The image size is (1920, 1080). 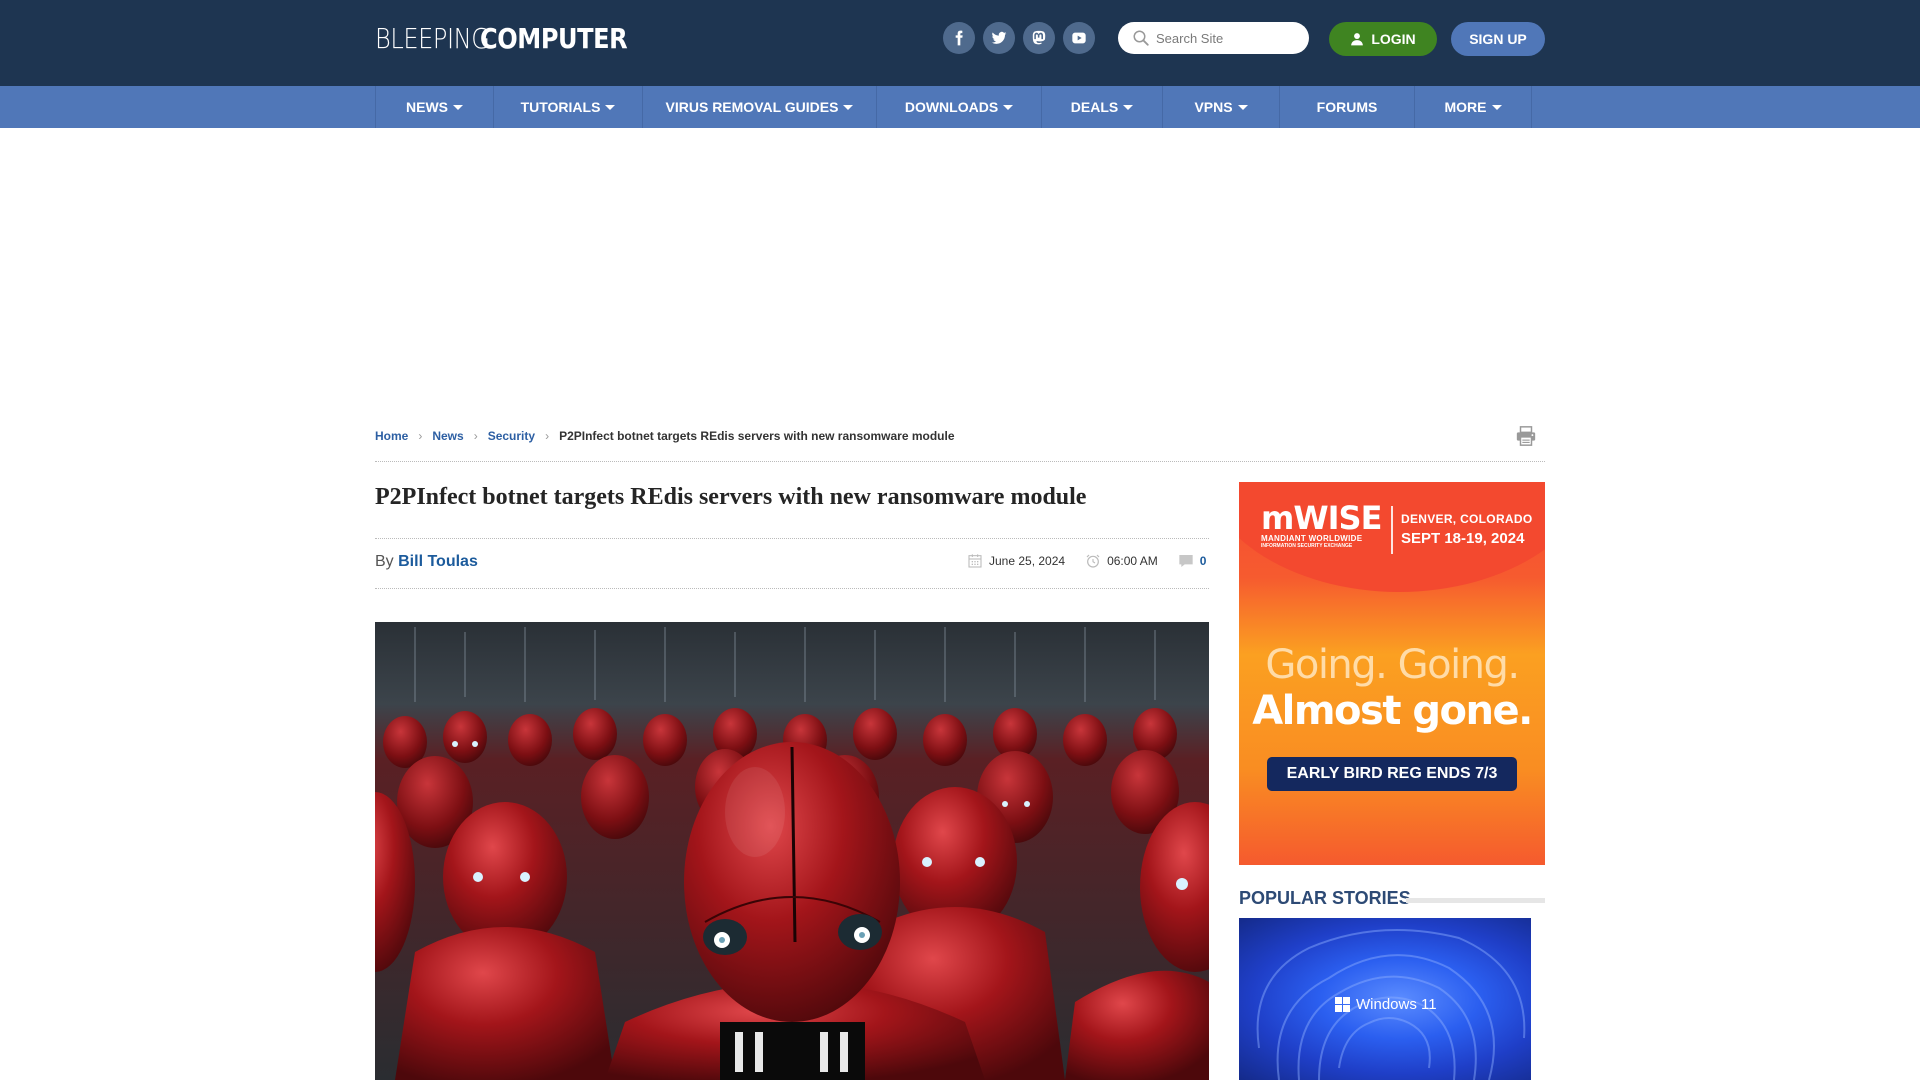 What do you see at coordinates (1141, 38) in the screenshot?
I see `search-icon` at bounding box center [1141, 38].